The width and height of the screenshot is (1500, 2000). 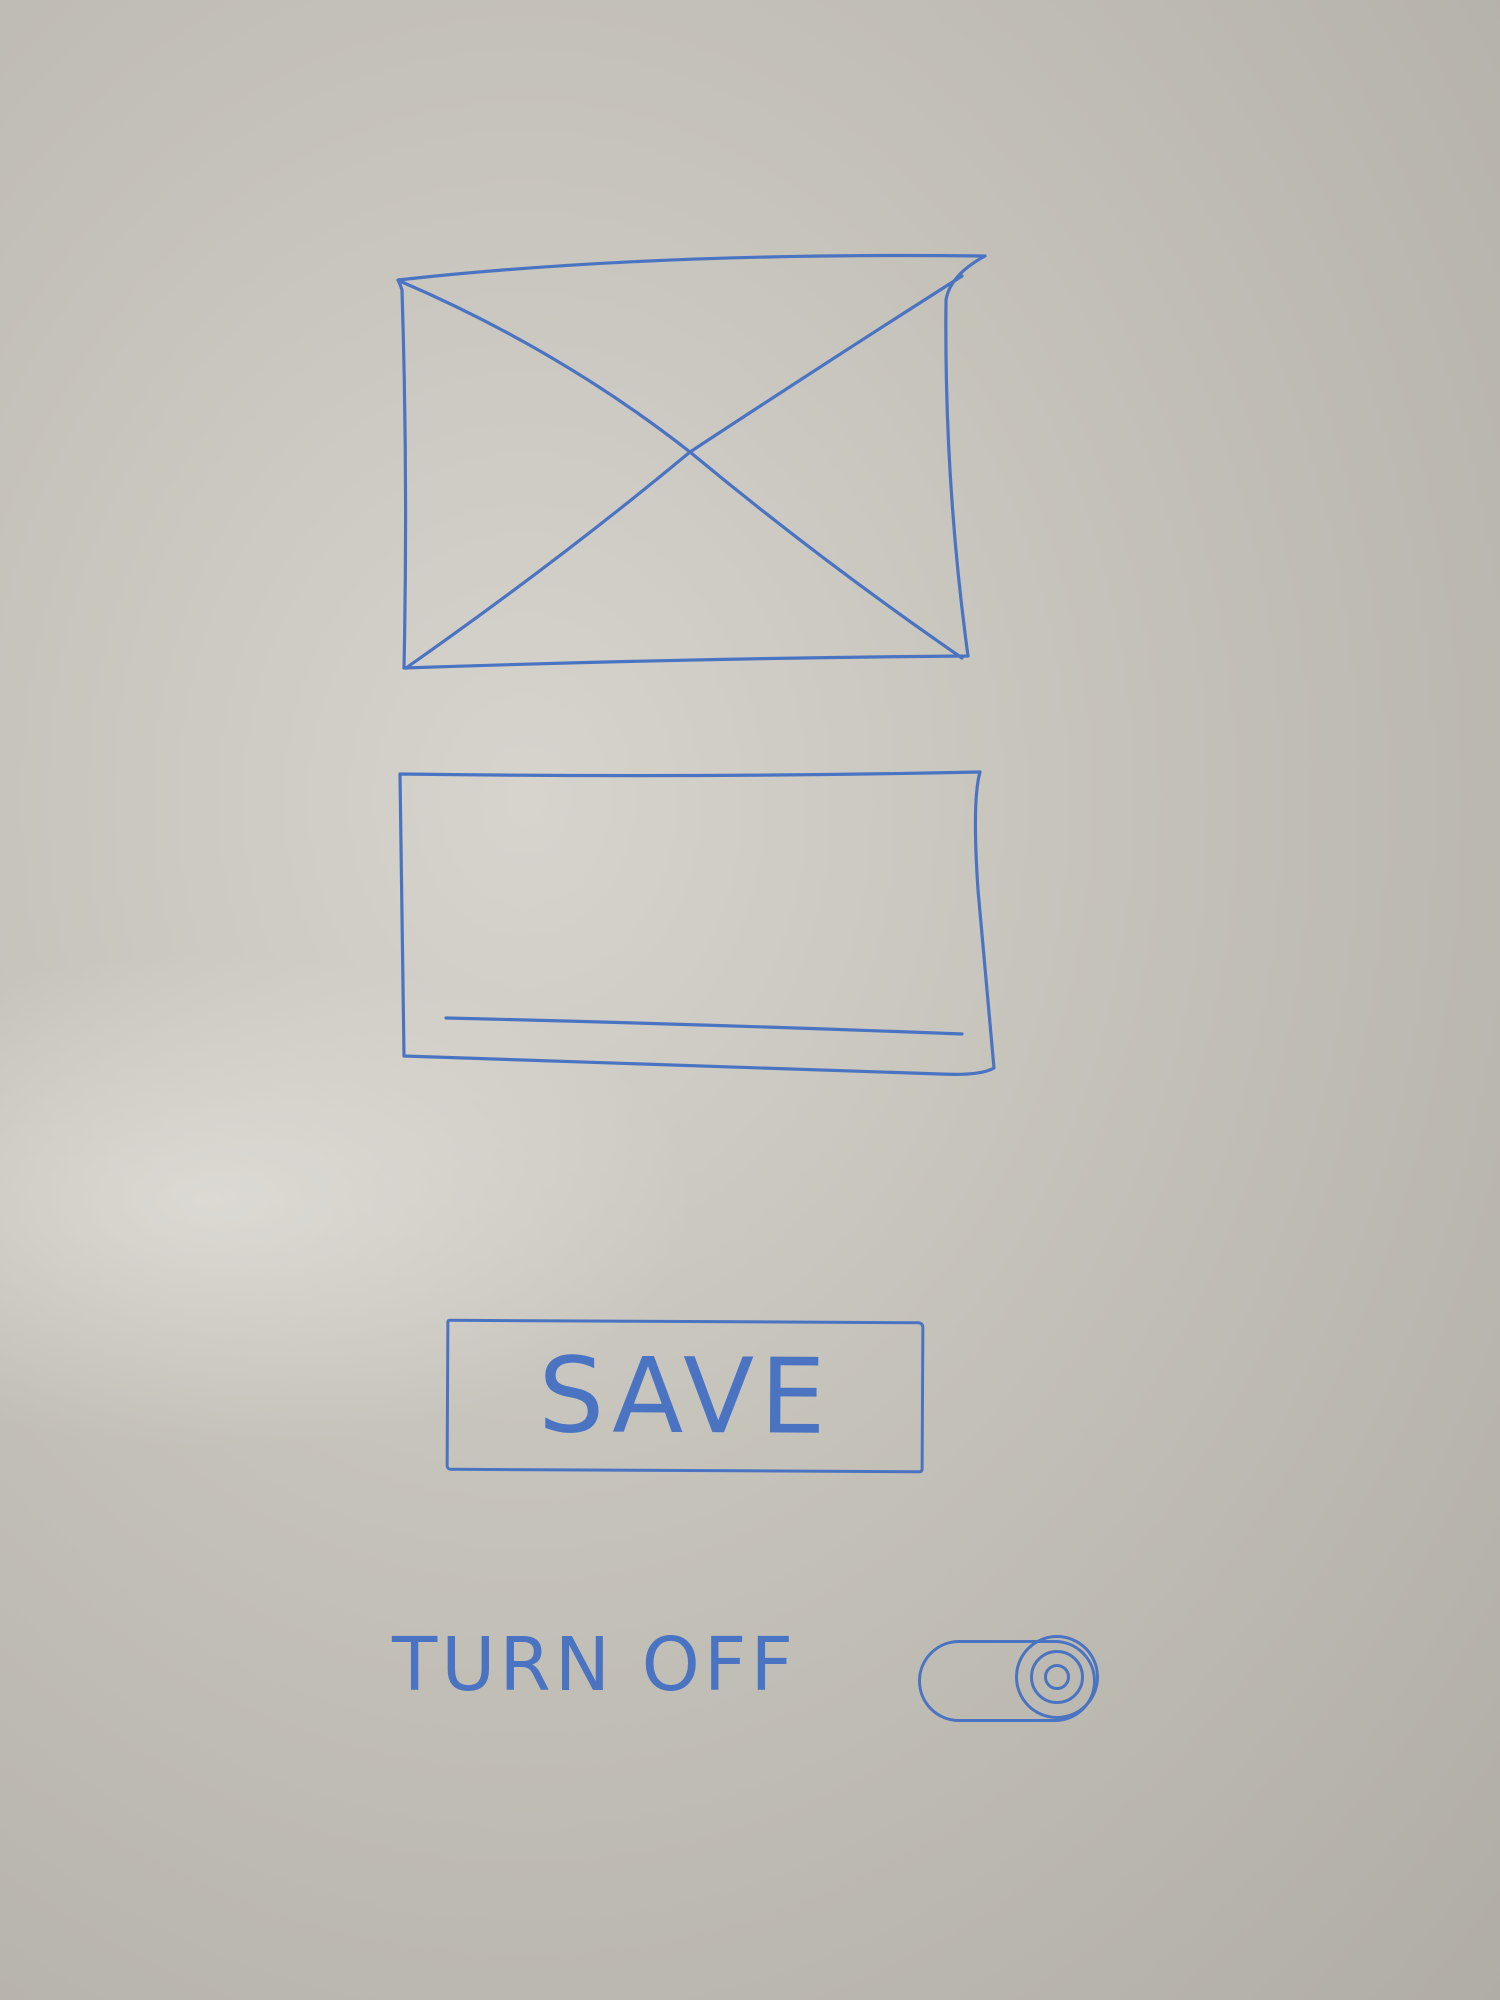 What do you see at coordinates (685, 1396) in the screenshot?
I see `save-button: SAVE` at bounding box center [685, 1396].